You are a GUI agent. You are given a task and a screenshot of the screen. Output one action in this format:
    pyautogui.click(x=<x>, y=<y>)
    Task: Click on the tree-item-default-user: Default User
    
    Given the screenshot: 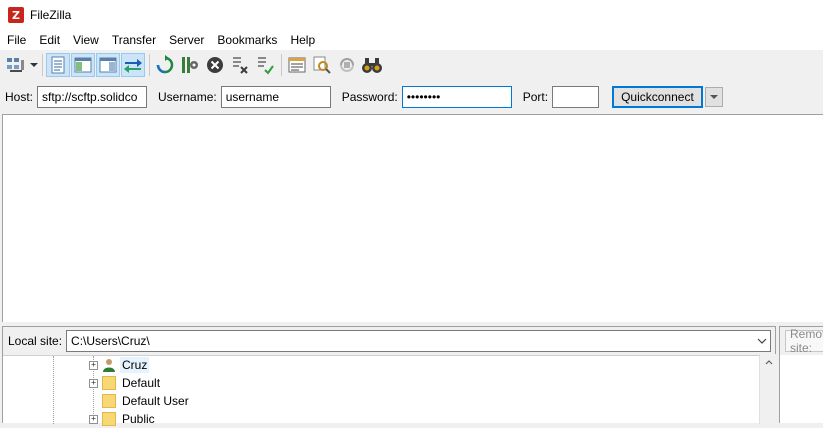 What is the action you would take?
    pyautogui.click(x=146, y=401)
    